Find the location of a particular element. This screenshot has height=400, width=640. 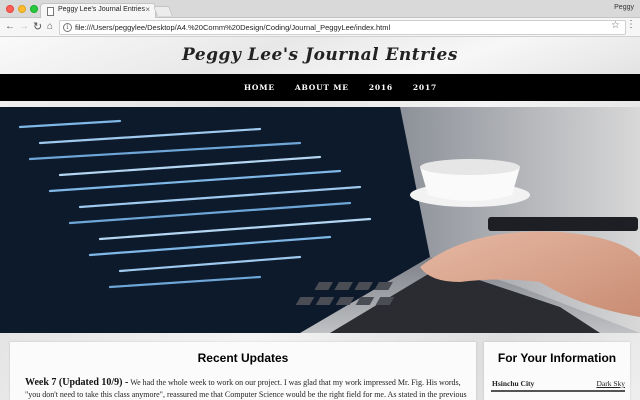

info-icon: i is located at coordinates (67, 27).